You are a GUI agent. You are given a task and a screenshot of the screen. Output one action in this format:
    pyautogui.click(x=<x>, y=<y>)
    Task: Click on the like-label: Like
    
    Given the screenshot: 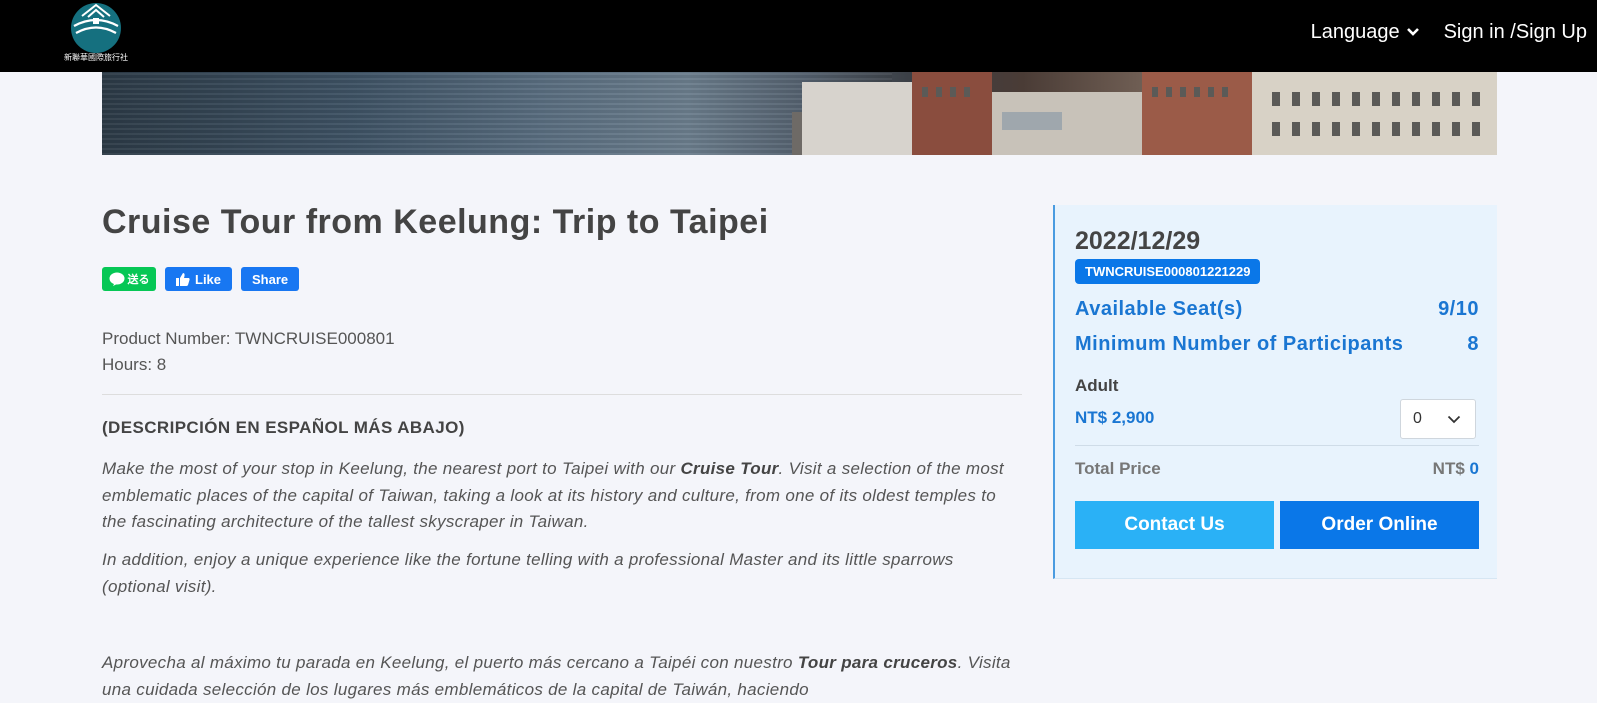 What is the action you would take?
    pyautogui.click(x=208, y=279)
    